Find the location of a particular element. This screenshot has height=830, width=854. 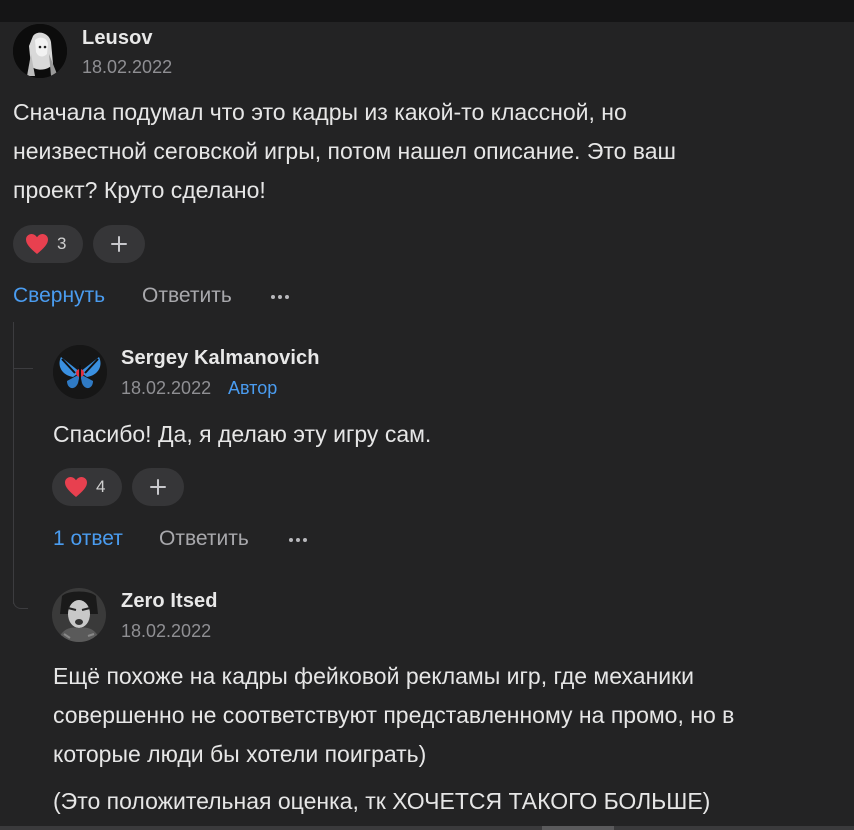

avatar is located at coordinates (79, 615).